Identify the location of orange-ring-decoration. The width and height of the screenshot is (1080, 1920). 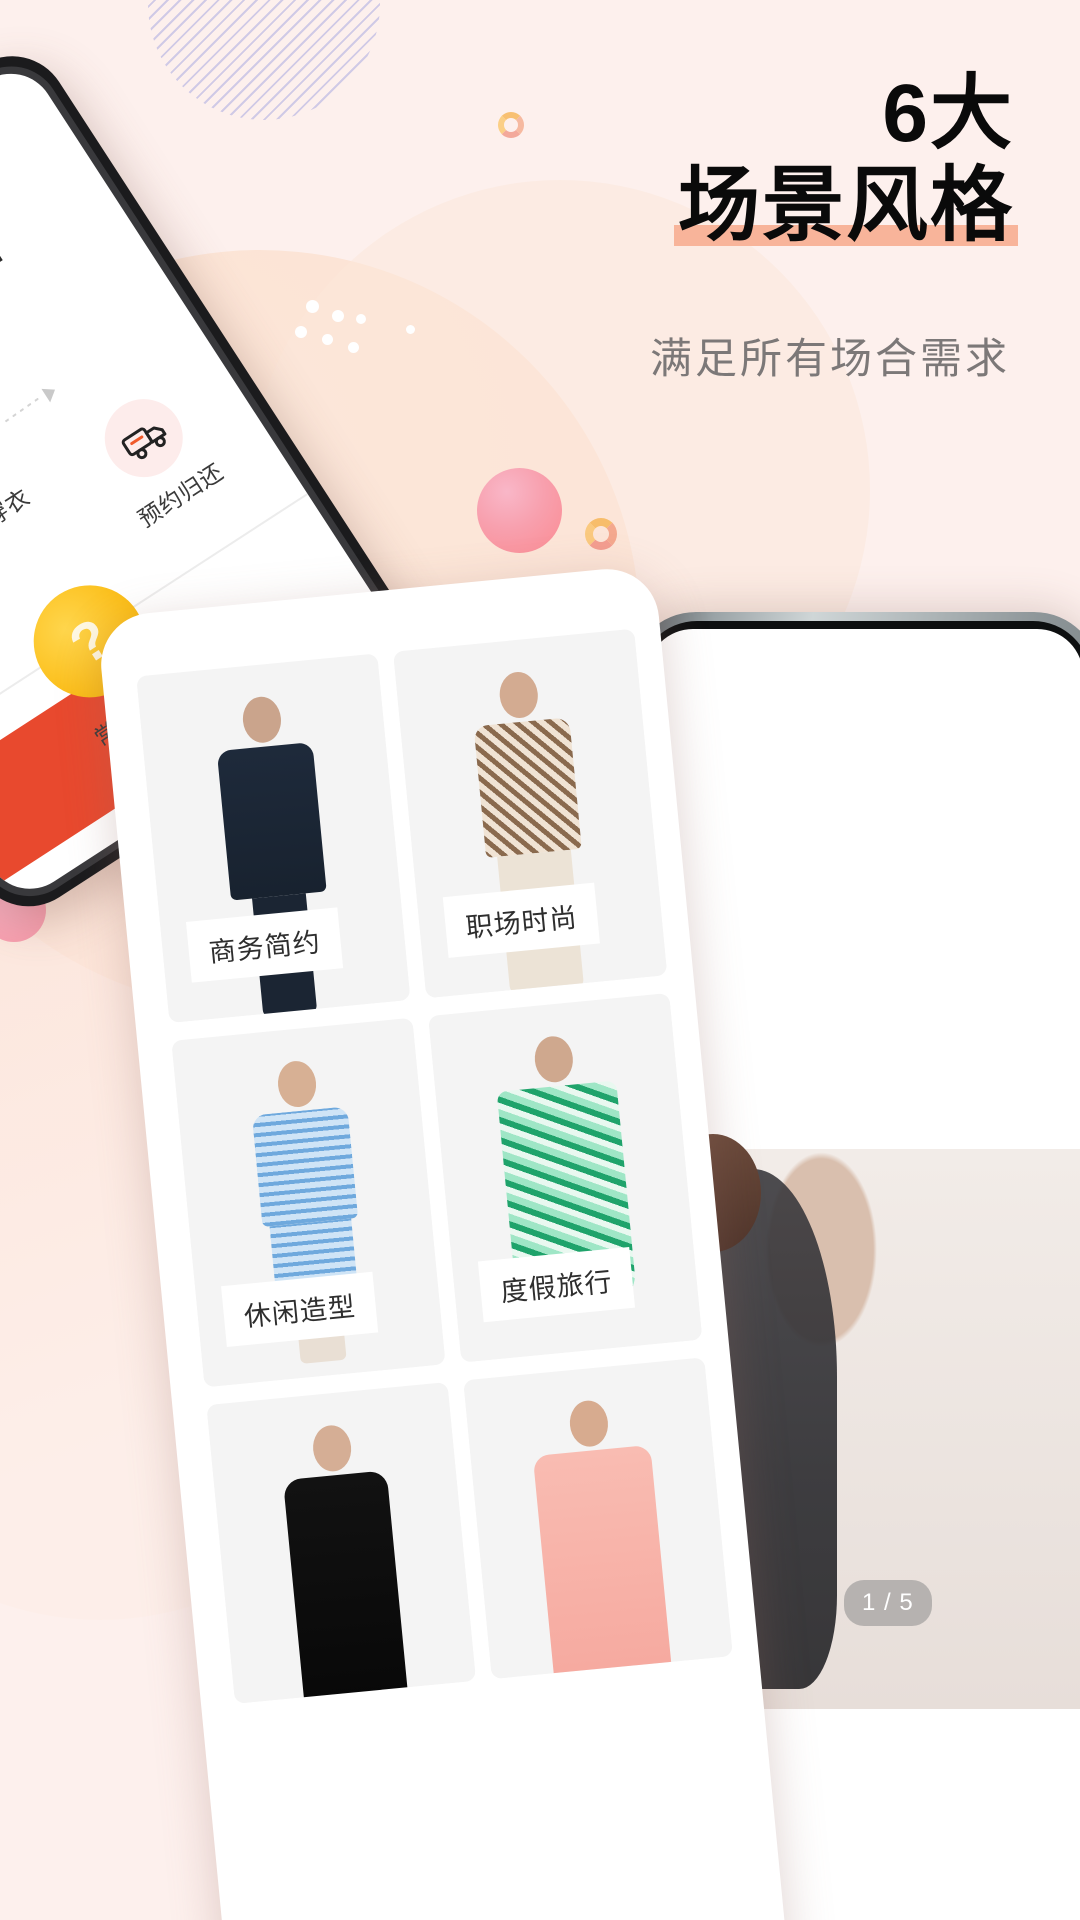
(601, 534).